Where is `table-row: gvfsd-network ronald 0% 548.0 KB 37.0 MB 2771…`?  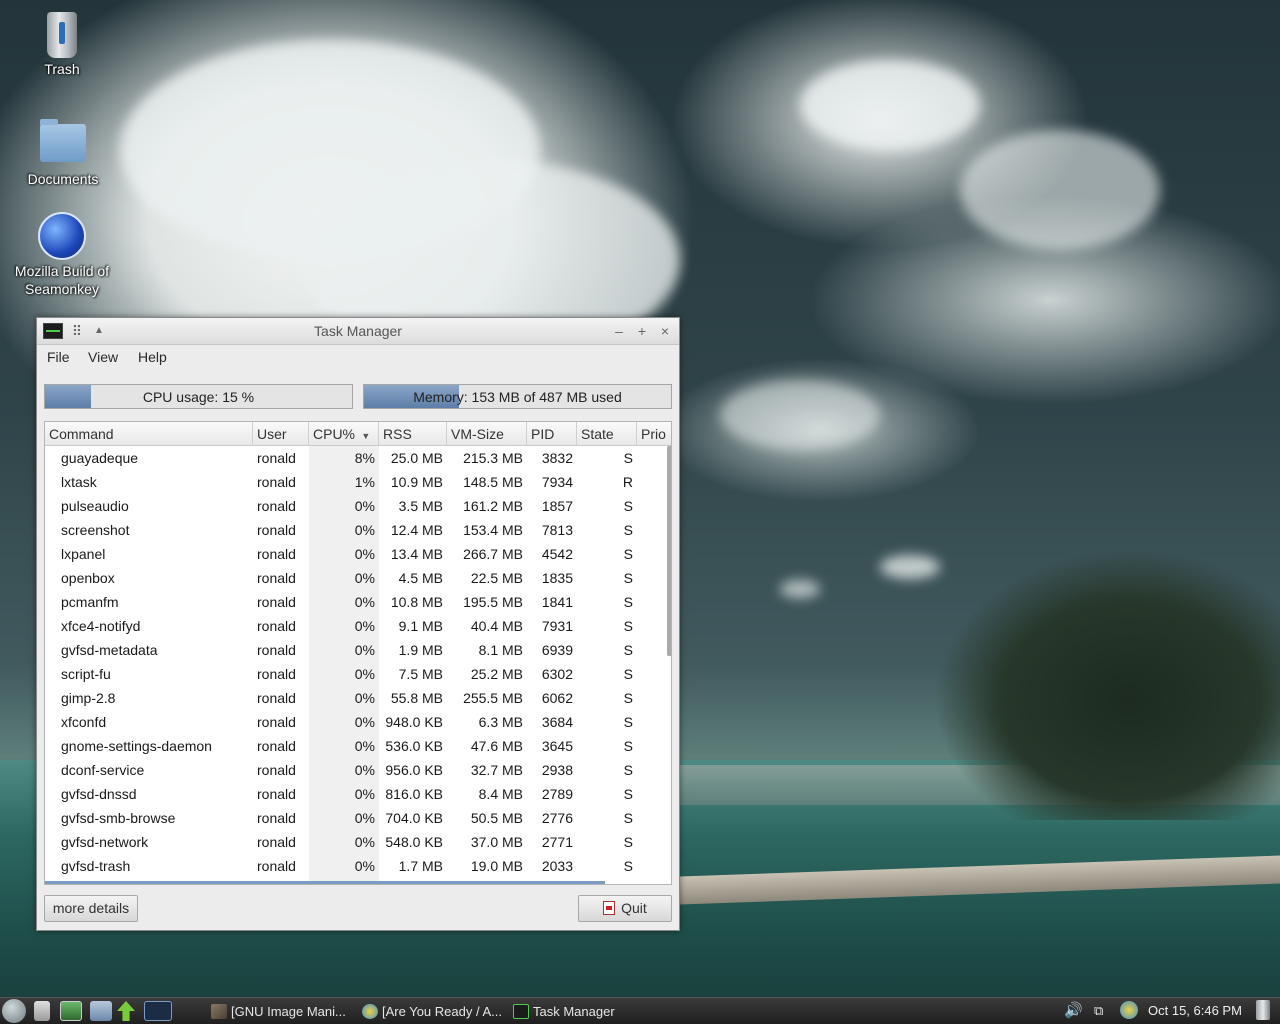 table-row: gvfsd-network ronald 0% 548.0 KB 37.0 MB 2771… is located at coordinates (358, 842).